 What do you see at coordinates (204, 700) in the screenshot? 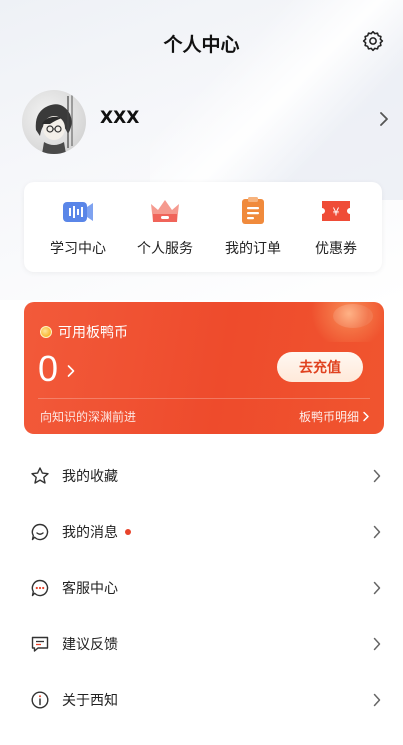
I see `menu-item-about: 关于西知` at bounding box center [204, 700].